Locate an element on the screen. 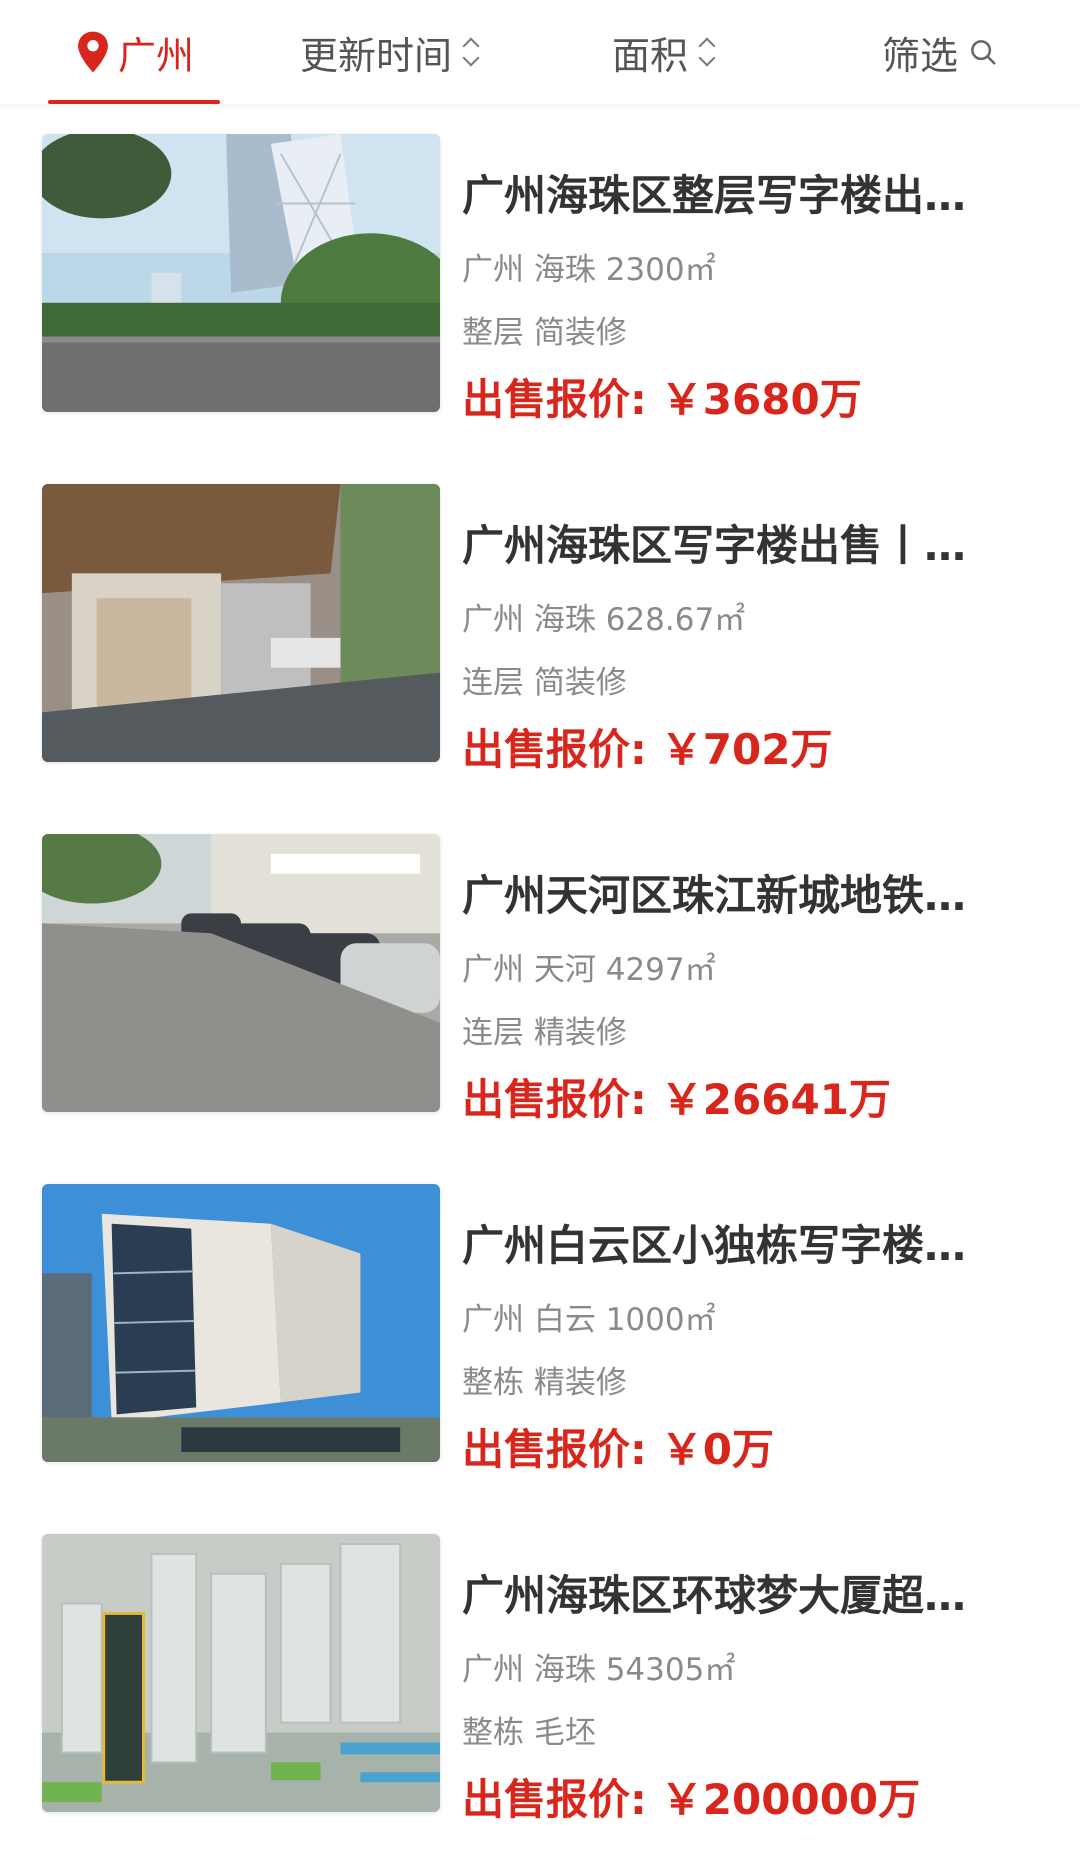  city-selector: 广州 is located at coordinates (134, 52).